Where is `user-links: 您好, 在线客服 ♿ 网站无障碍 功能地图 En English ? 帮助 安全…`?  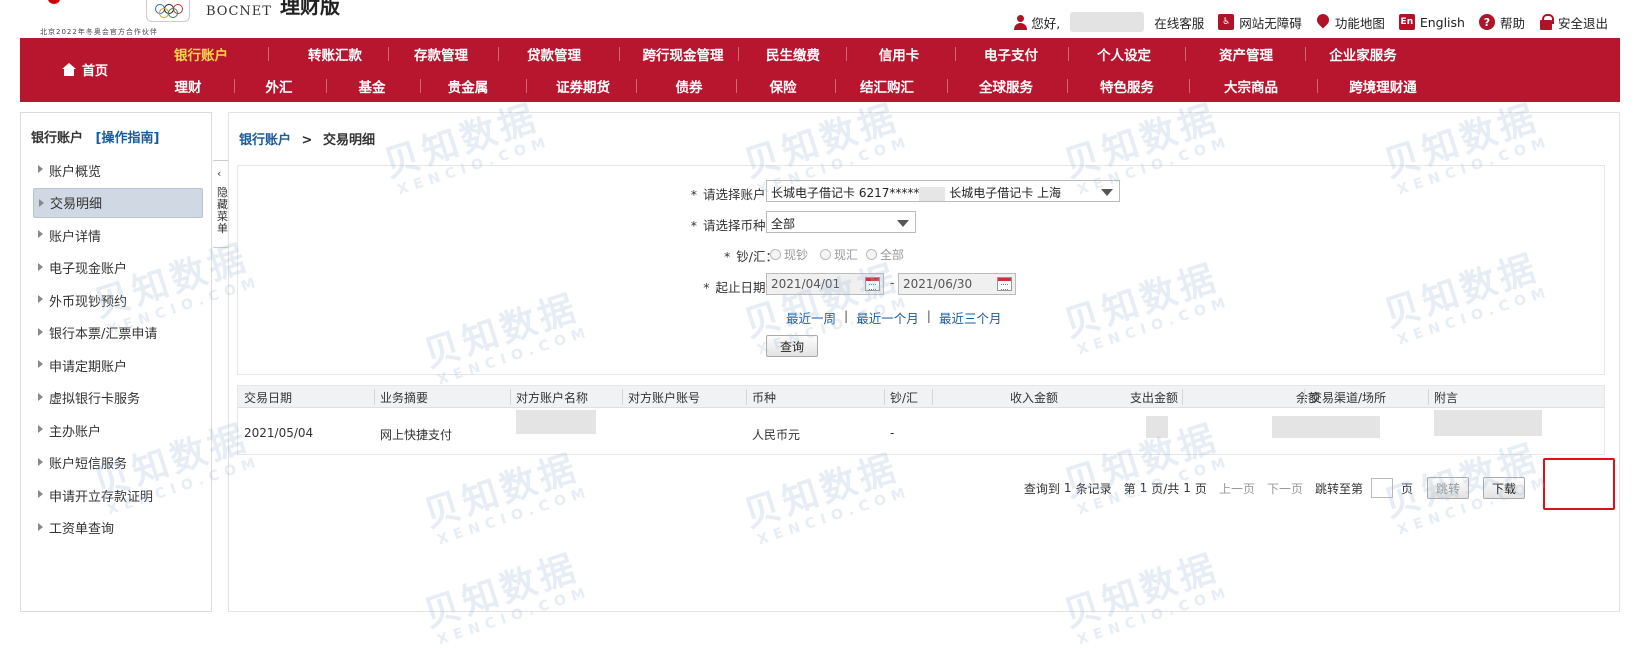
user-links: 您好, 在线客服 ♿ 网站无障碍 功能地图 En English ? 帮助 安全… is located at coordinates (1310, 22).